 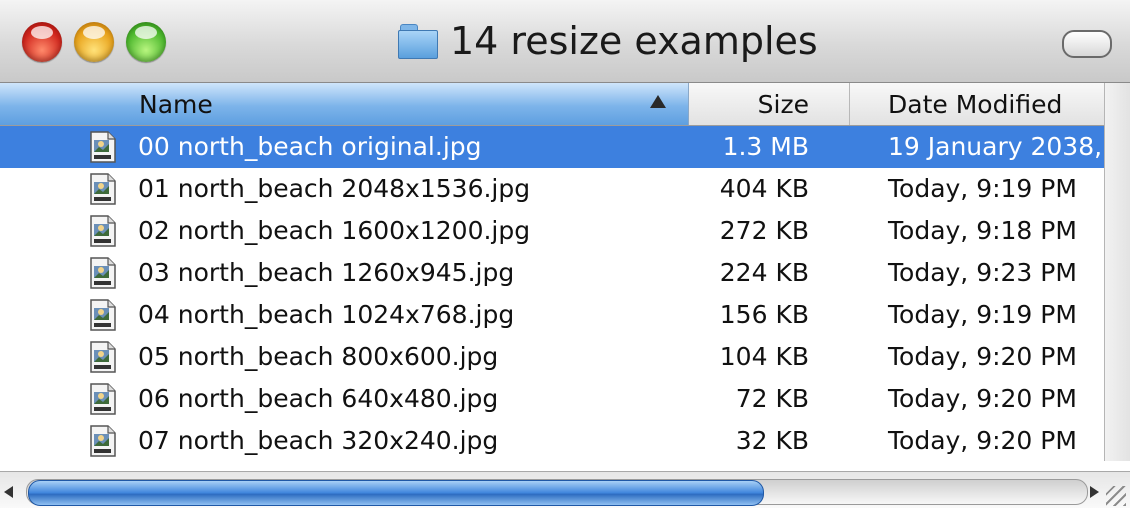 What do you see at coordinates (996, 146) in the screenshot?
I see `file-date-modified: 19 January 2038, 1` at bounding box center [996, 146].